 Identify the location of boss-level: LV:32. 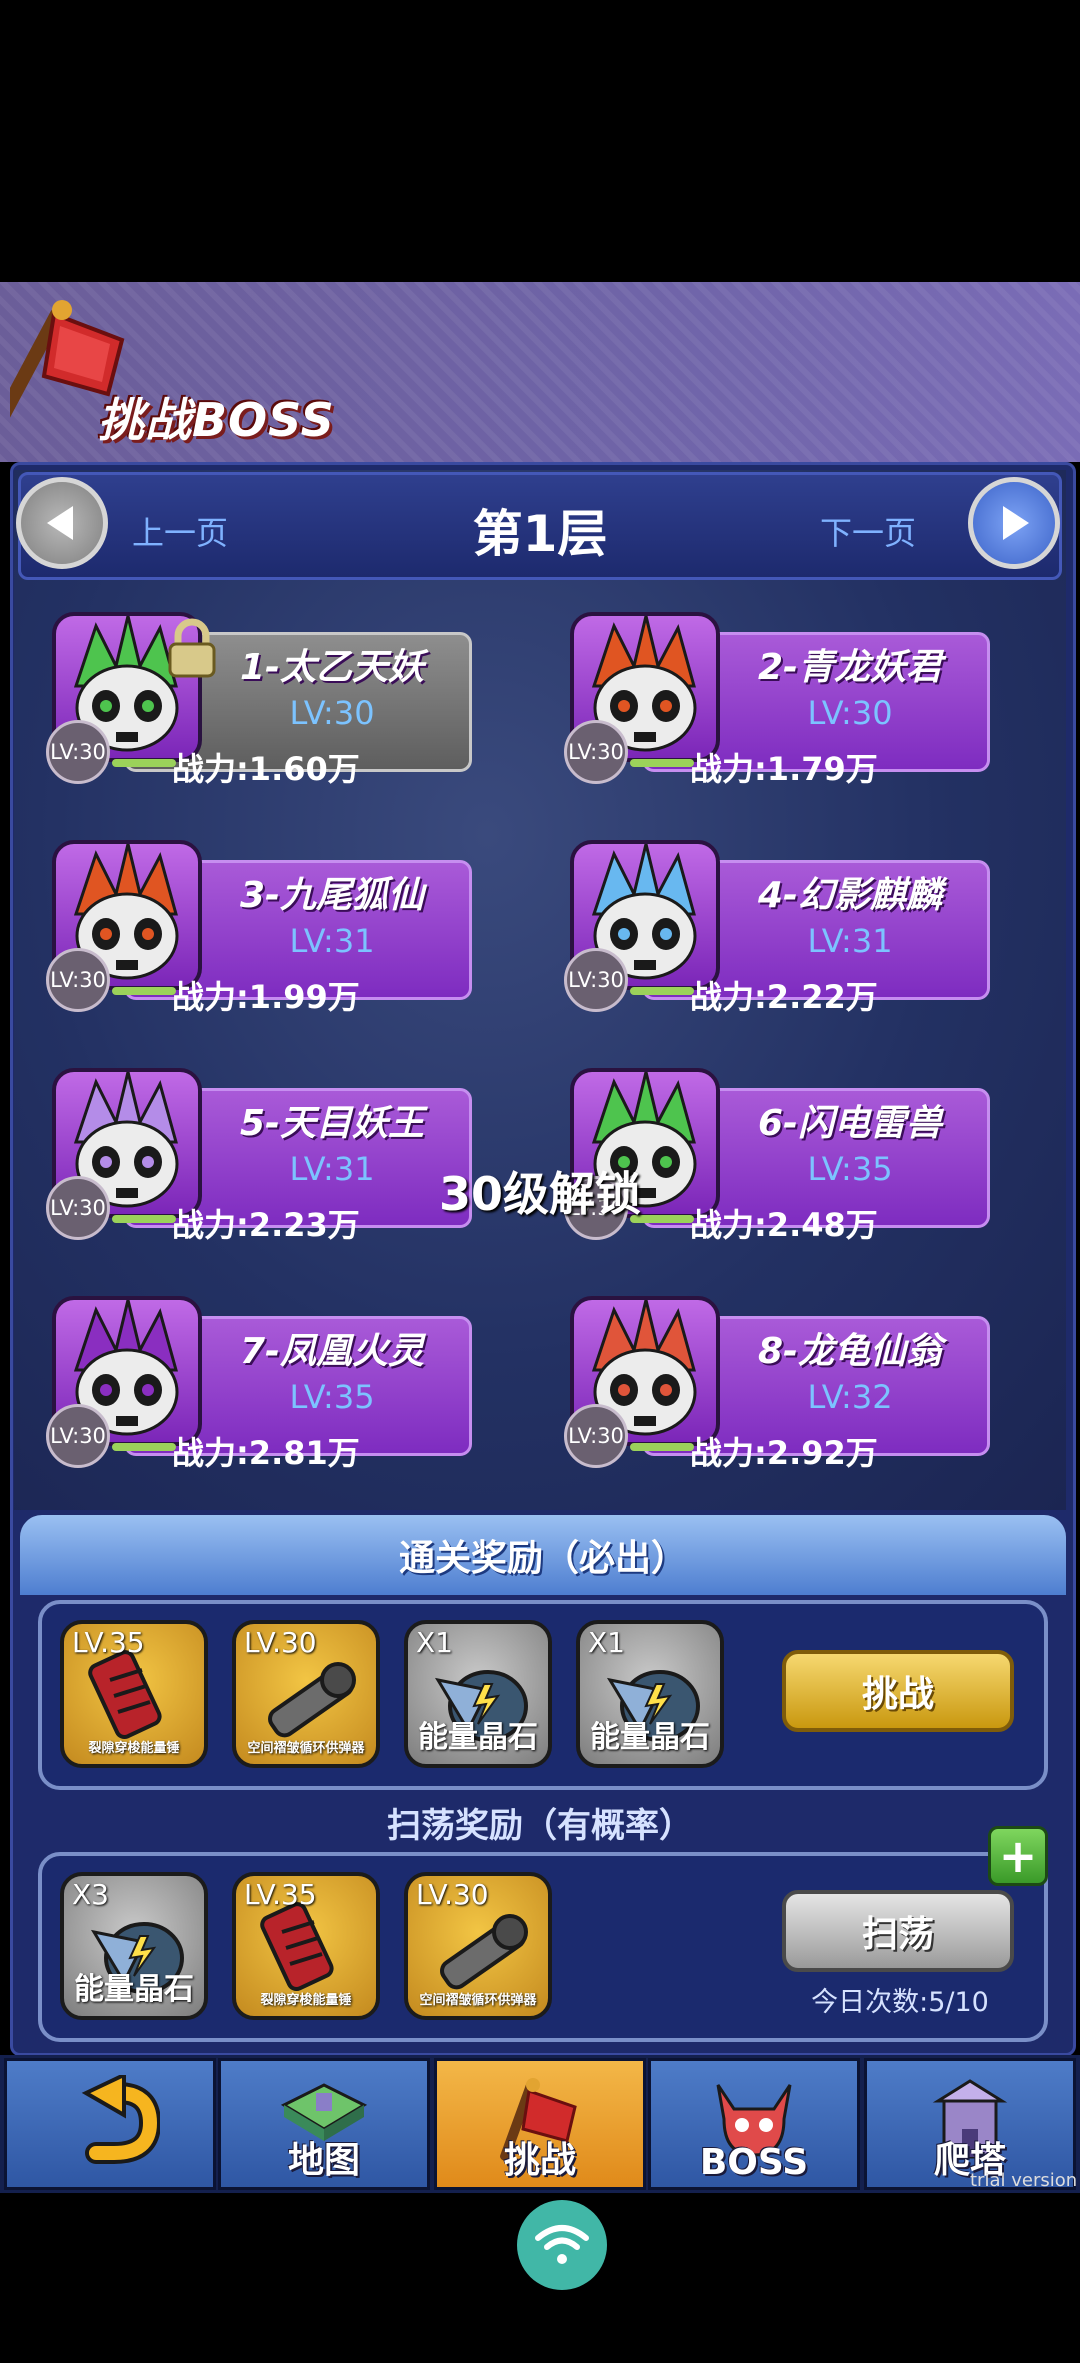
(850, 1397).